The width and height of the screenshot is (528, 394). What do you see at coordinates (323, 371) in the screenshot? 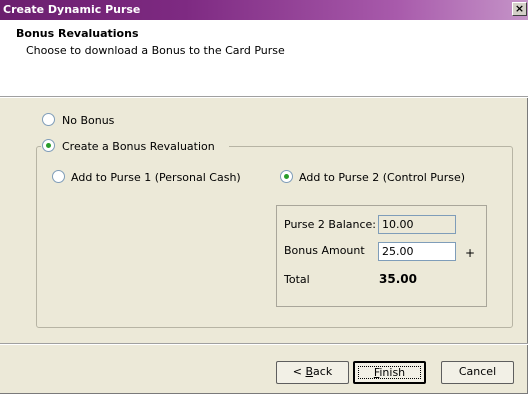
I see `back-rest: ack` at bounding box center [323, 371].